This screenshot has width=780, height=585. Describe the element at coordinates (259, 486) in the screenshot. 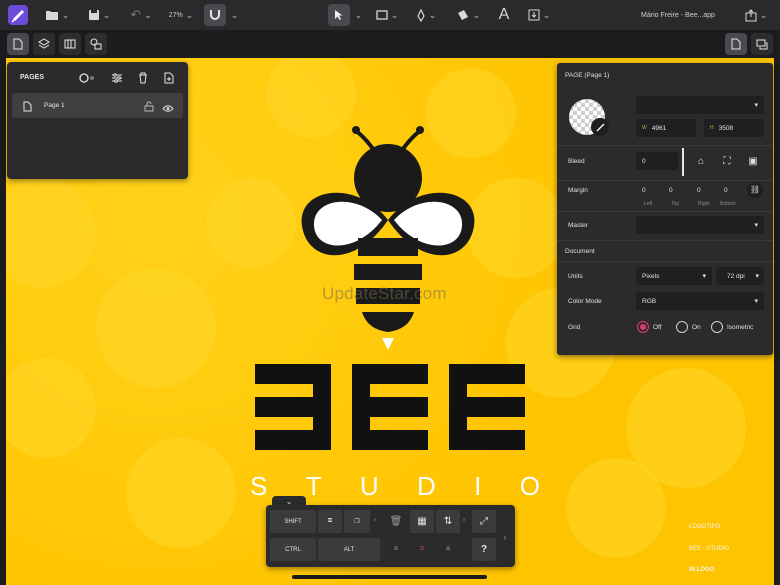

I see `subtitle-letter: S` at that location.